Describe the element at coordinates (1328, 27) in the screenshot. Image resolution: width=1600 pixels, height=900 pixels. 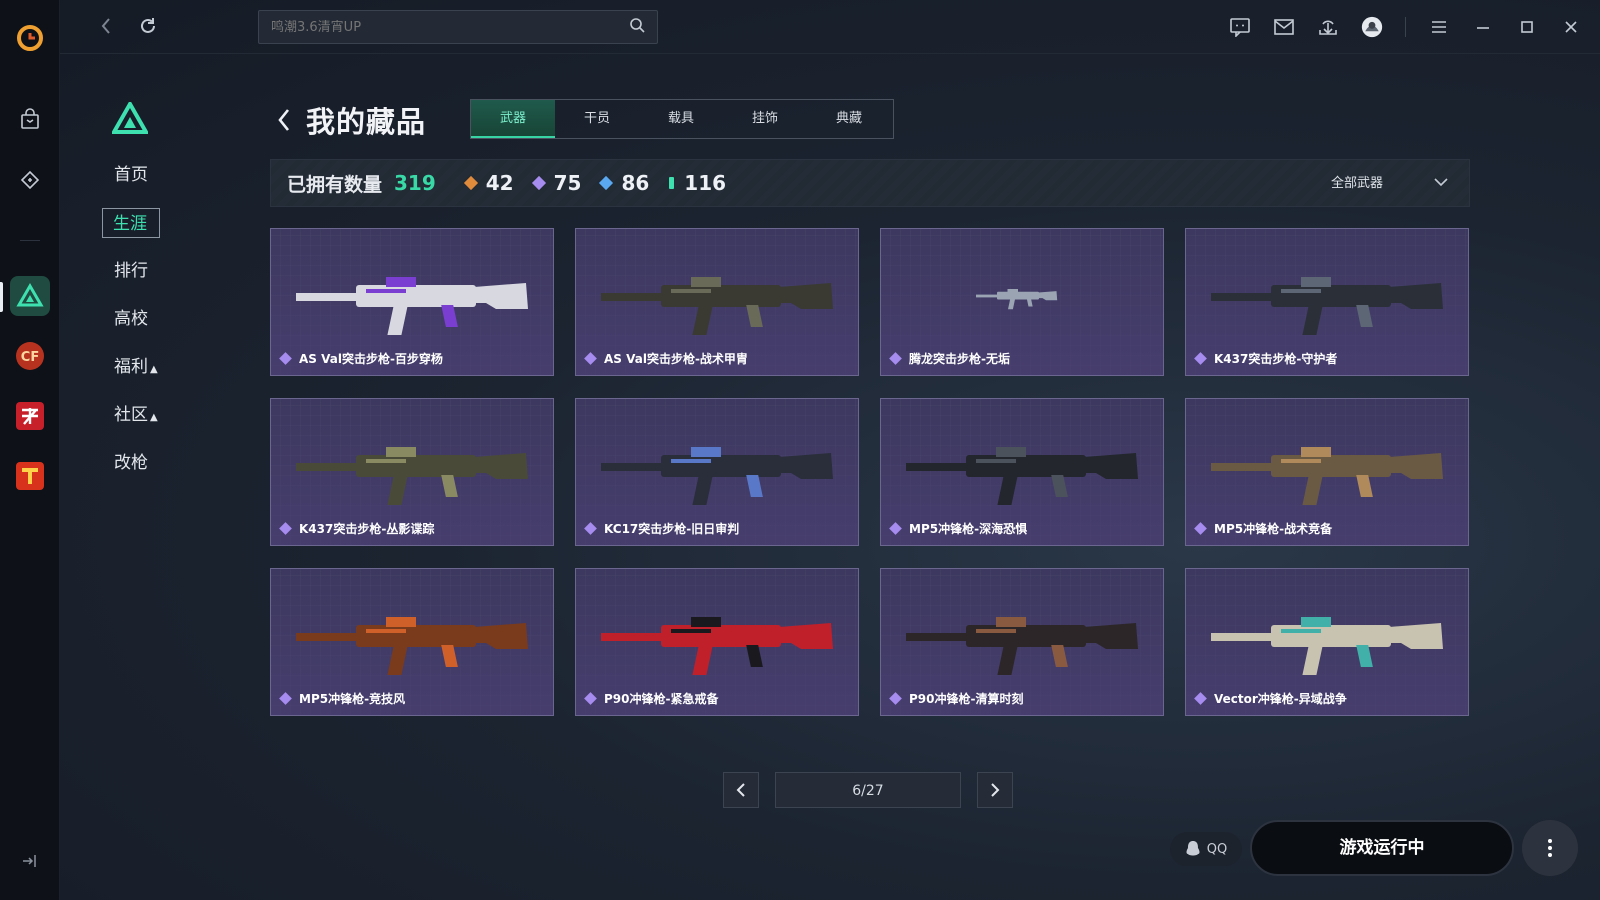
I see `download-icon` at that location.